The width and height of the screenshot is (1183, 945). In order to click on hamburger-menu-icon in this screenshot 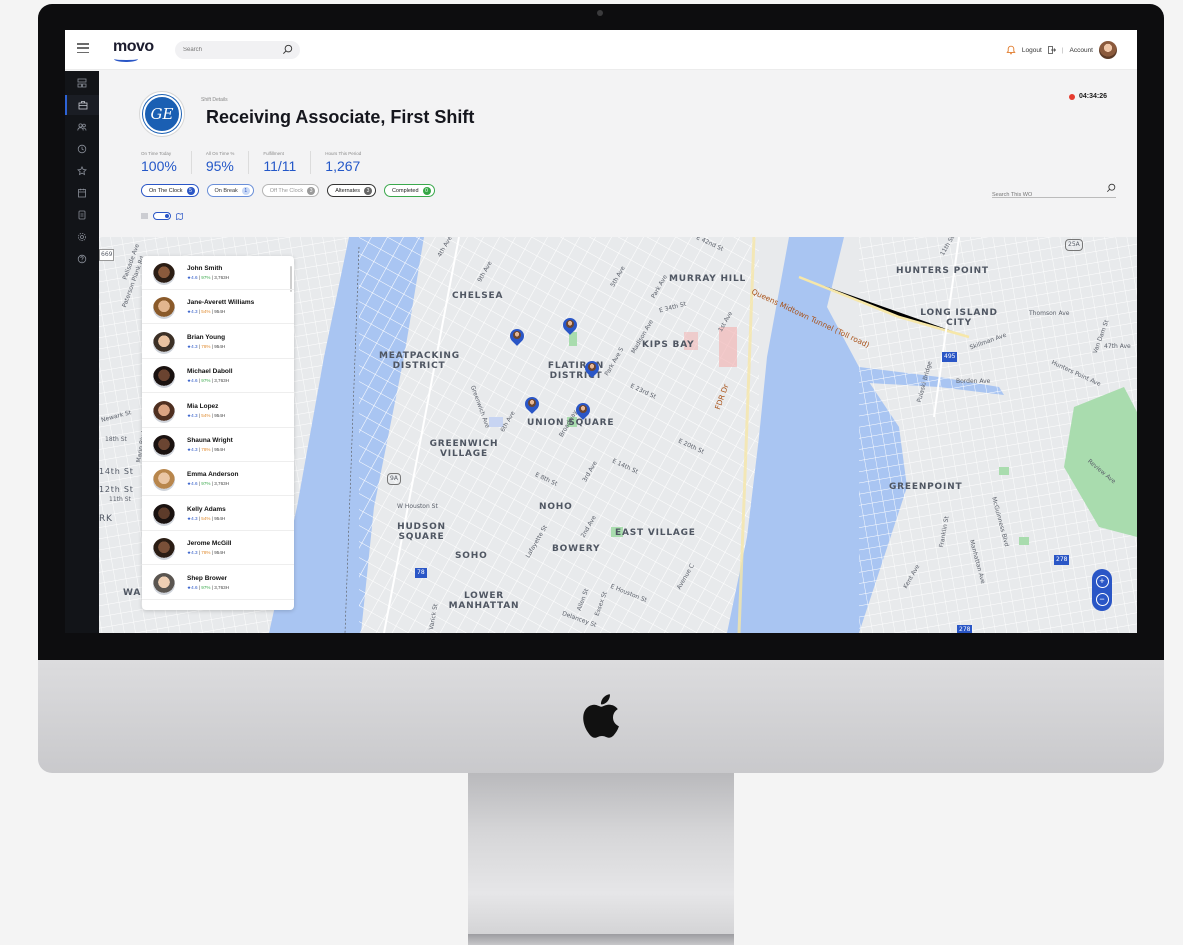, I will do `click(83, 48)`.